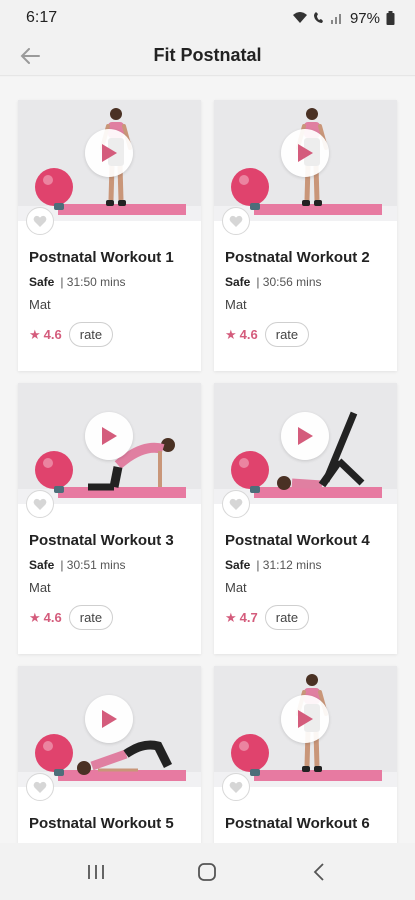  Describe the element at coordinates (248, 617) in the screenshot. I see `rating-value: 4.7` at that location.